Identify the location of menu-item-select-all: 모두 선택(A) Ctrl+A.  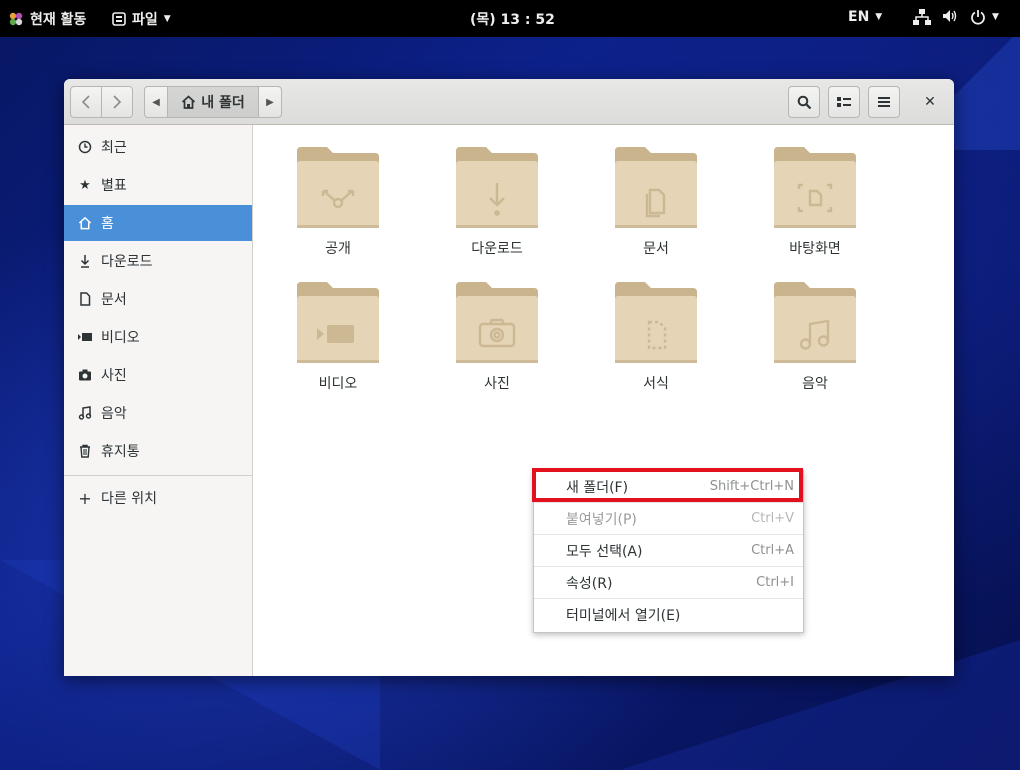
(668, 551).